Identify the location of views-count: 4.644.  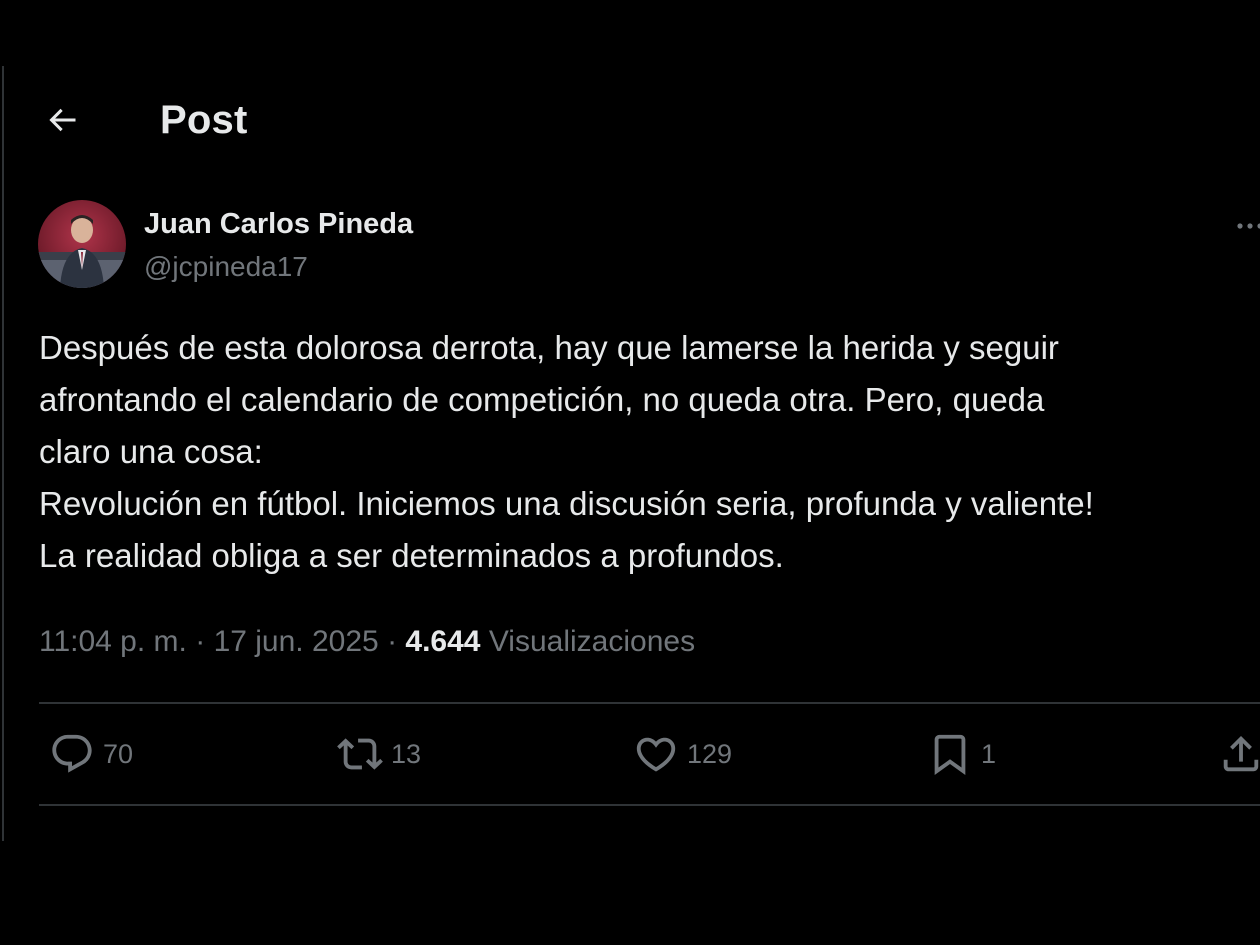
(443, 641).